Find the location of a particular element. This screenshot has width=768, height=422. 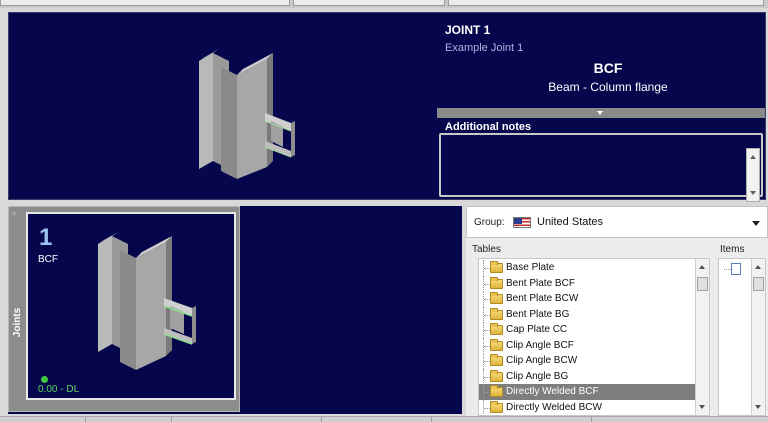

table-row-label: Bent Plate BCW is located at coordinates (542, 298).